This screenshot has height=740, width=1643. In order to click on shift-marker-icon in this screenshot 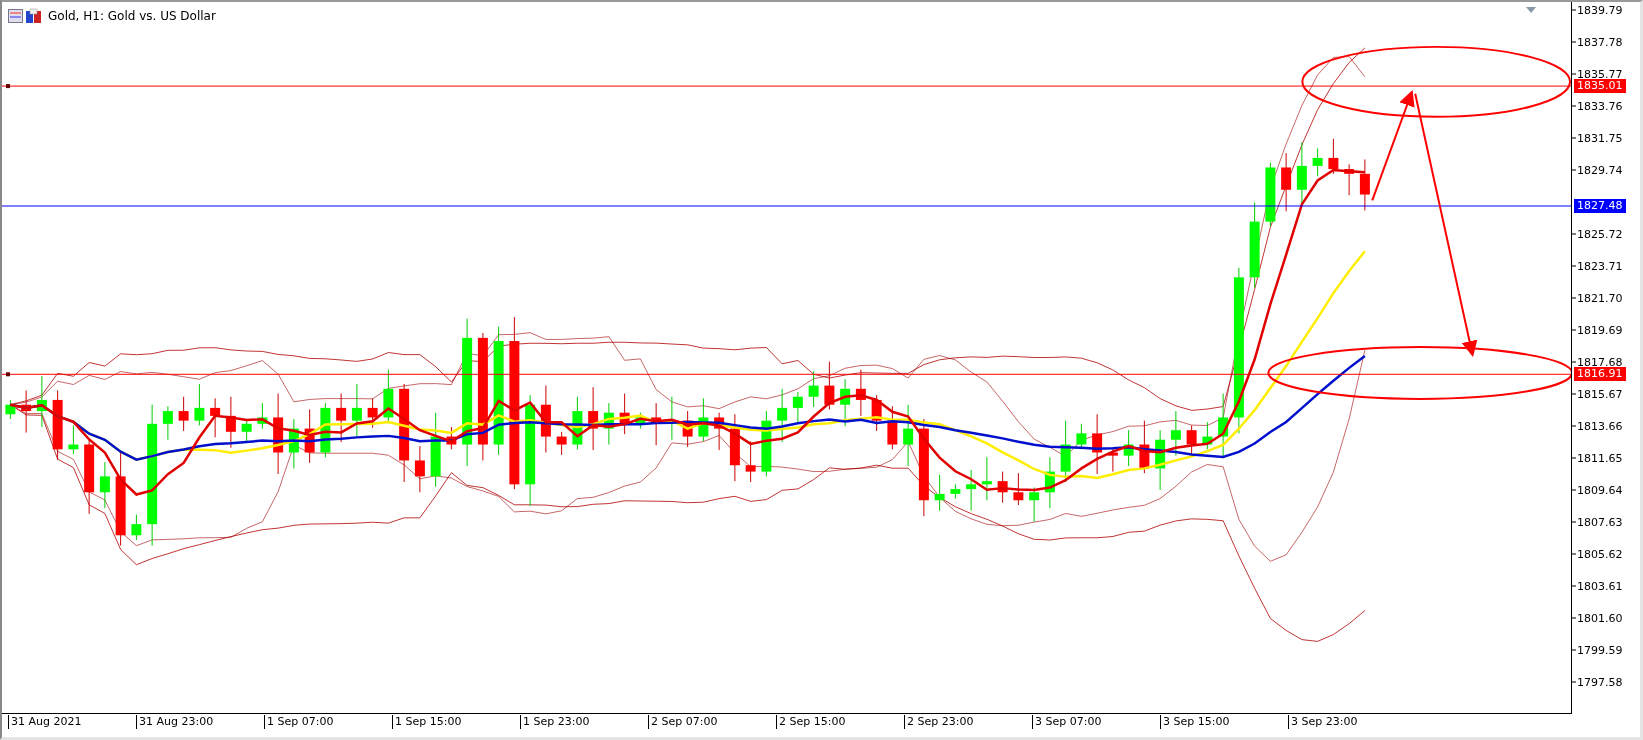, I will do `click(1531, 10)`.